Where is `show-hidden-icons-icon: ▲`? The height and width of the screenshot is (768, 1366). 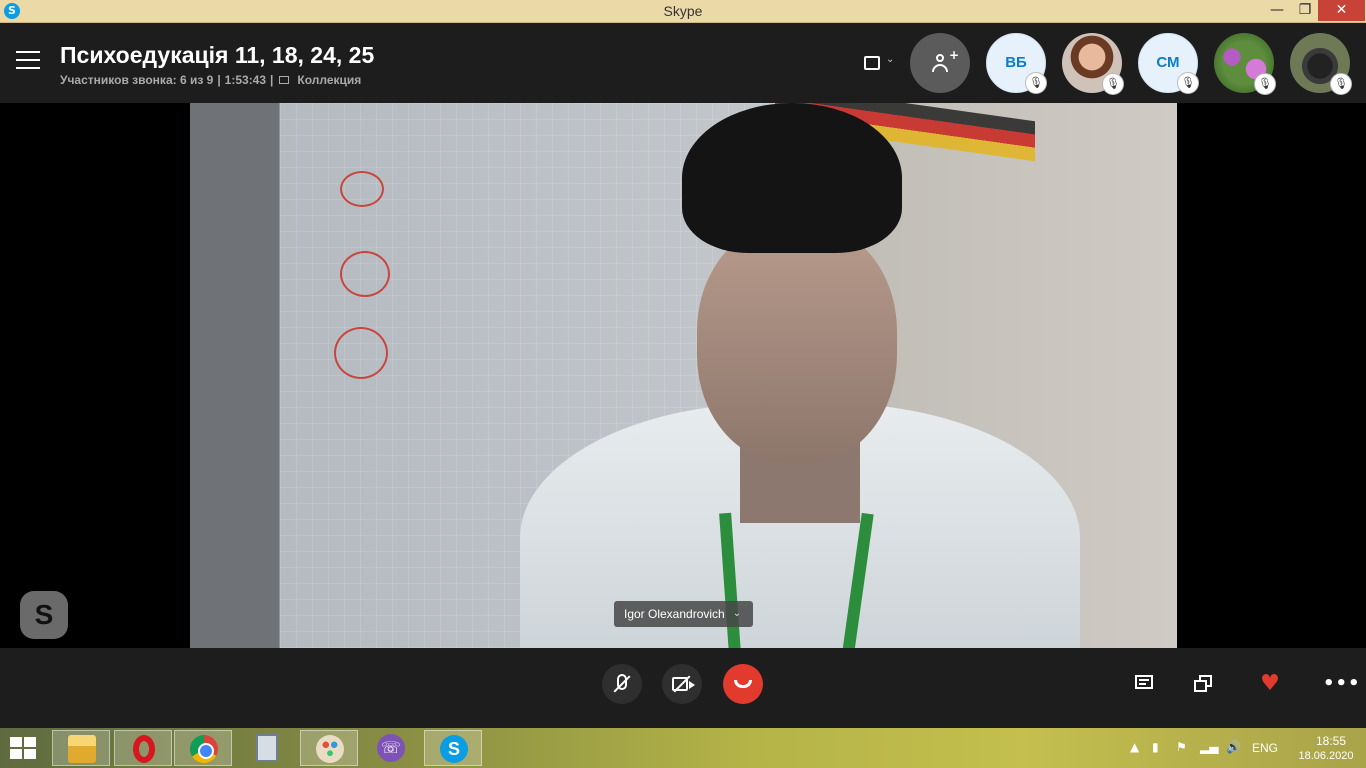
show-hidden-icons-icon: ▲ is located at coordinates (1134, 747).